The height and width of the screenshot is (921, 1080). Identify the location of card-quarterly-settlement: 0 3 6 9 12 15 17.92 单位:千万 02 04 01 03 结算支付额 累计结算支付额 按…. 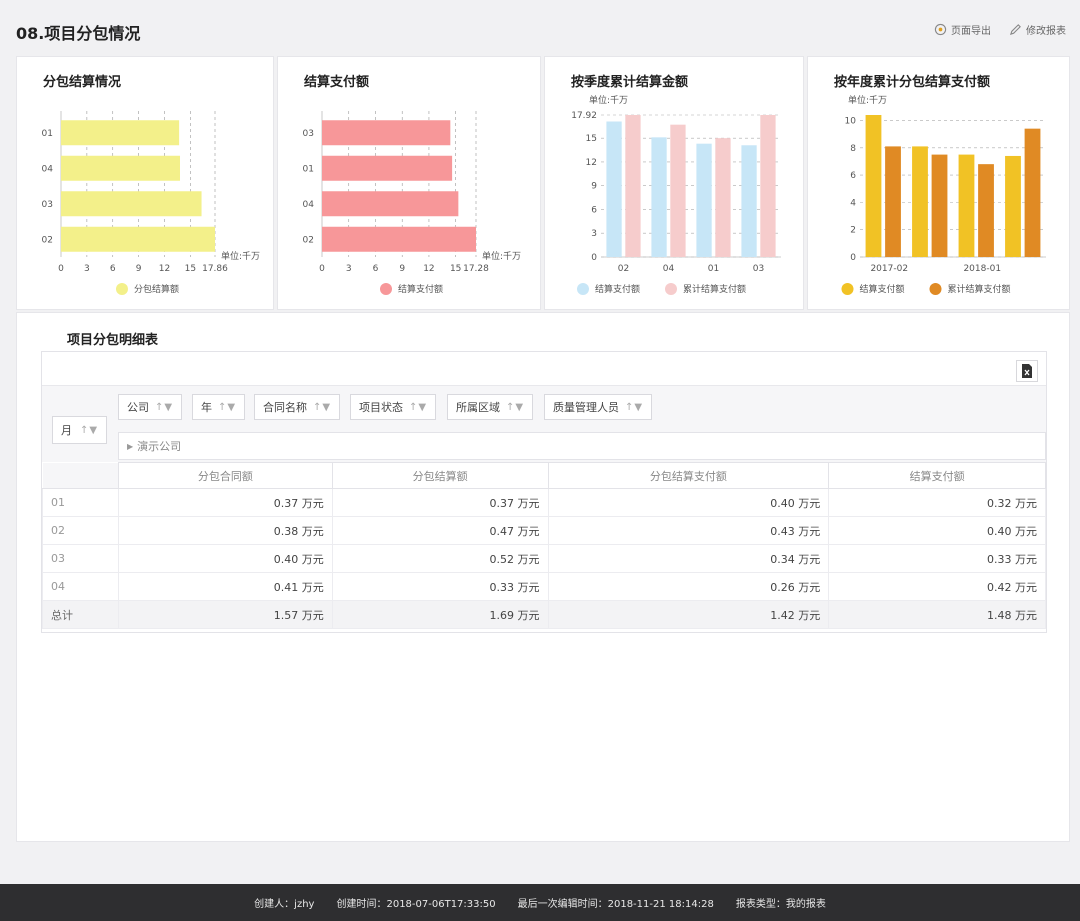
(674, 183).